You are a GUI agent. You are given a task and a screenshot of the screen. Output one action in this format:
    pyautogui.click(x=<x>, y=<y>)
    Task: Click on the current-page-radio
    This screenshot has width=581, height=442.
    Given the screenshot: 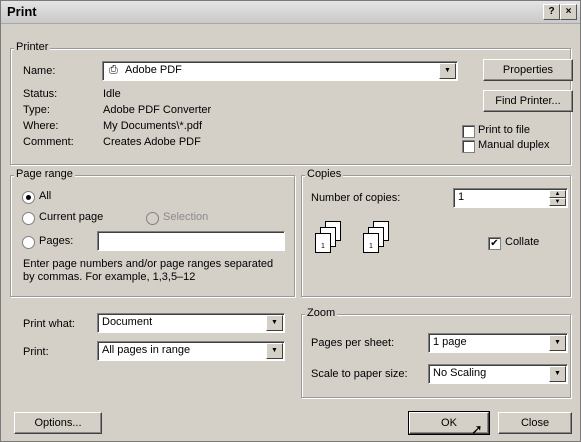 What is the action you would take?
    pyautogui.click(x=28, y=218)
    